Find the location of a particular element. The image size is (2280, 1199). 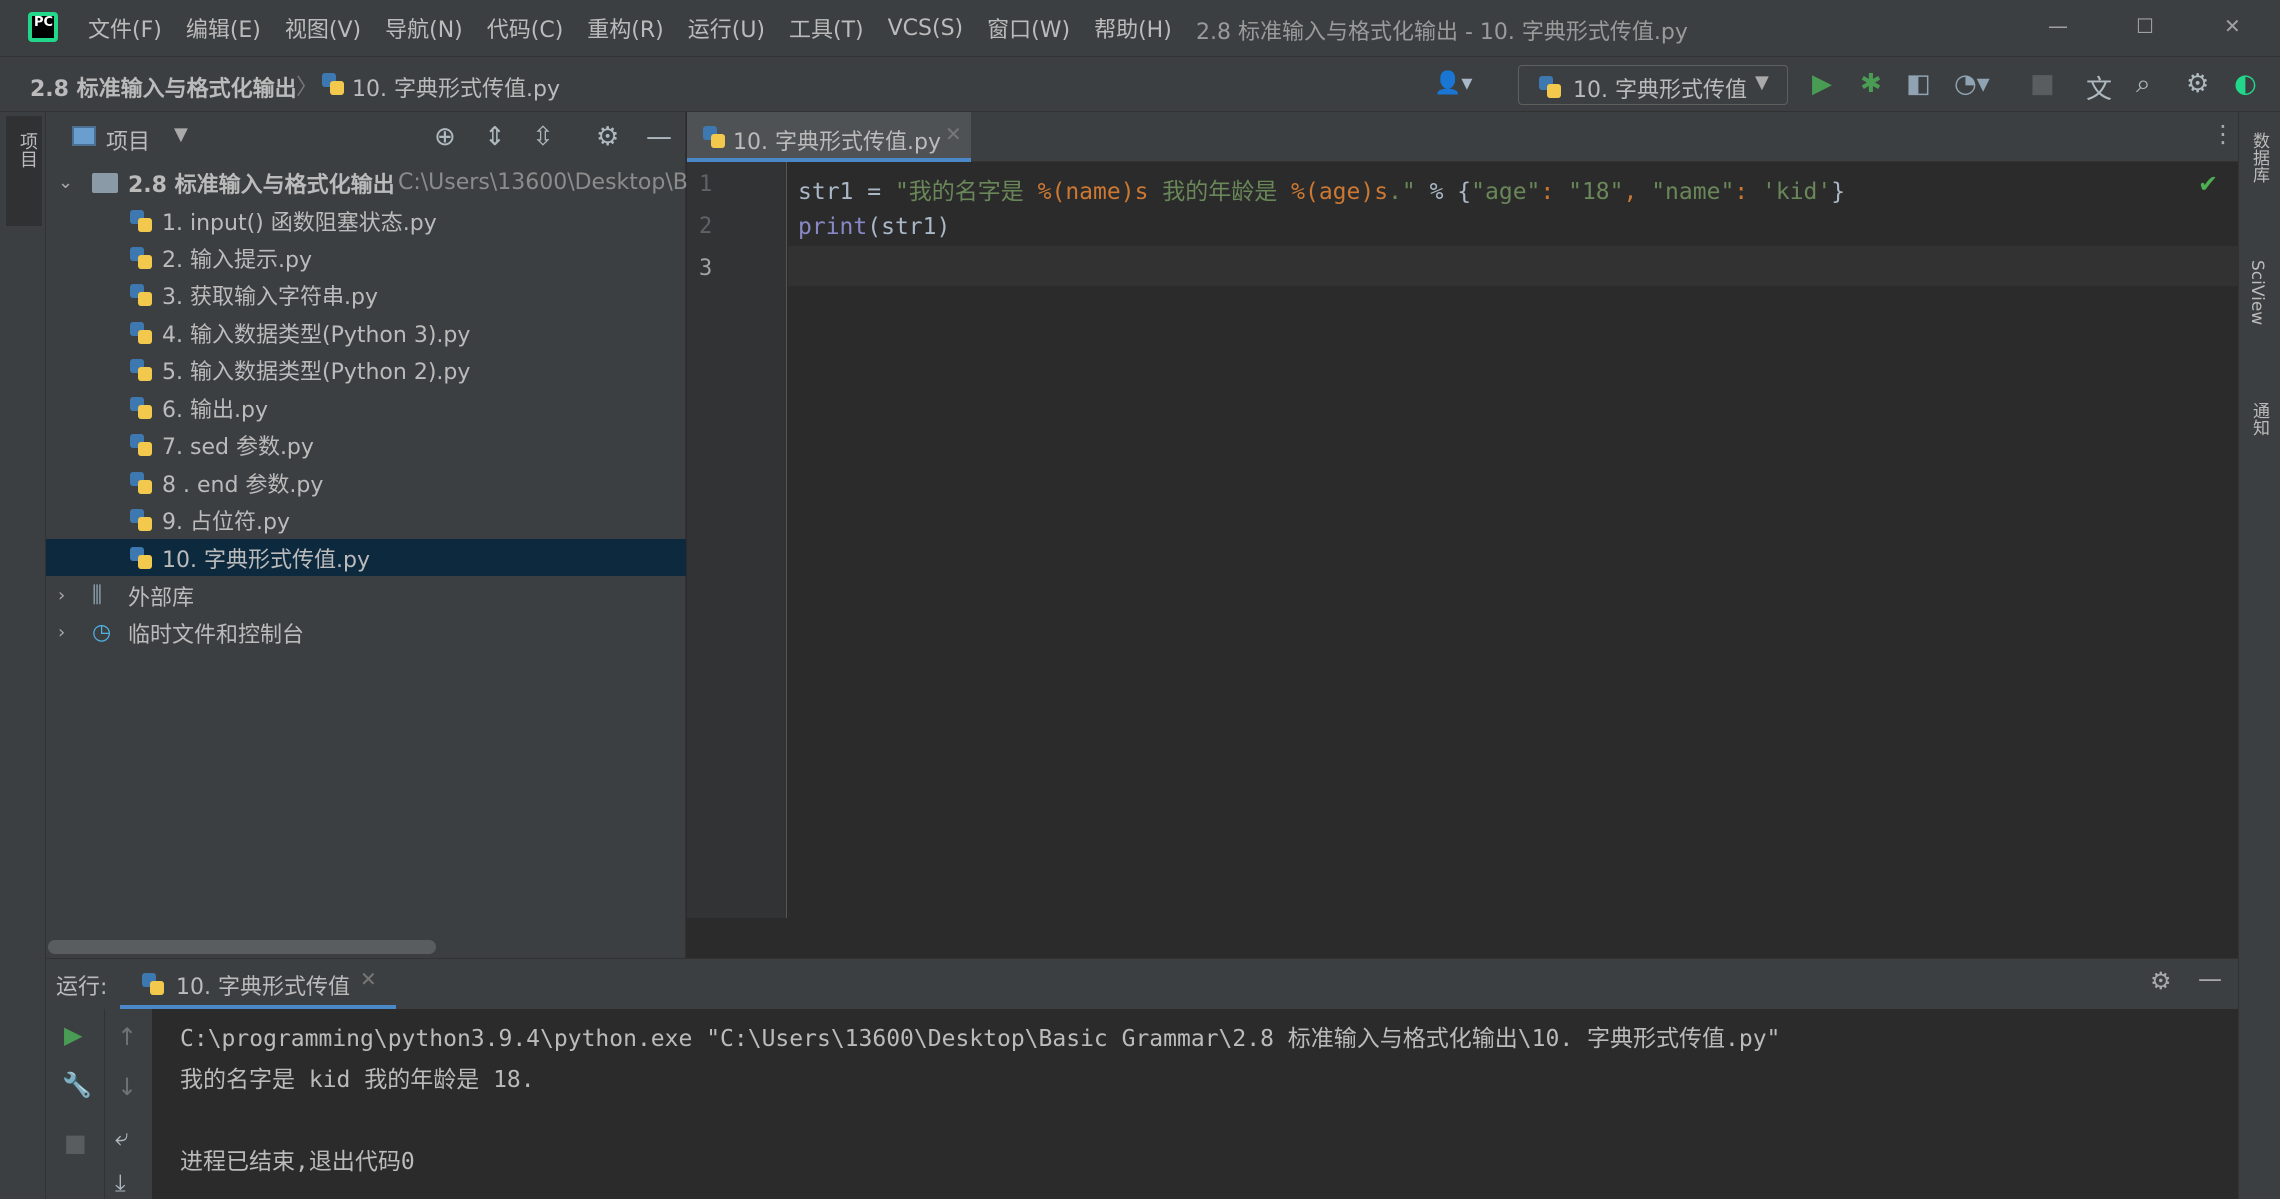

menu-edit: 编辑(E) is located at coordinates (223, 28).